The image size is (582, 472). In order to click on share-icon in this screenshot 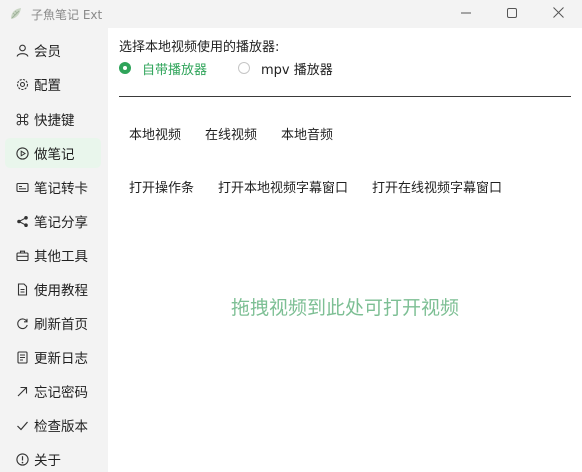, I will do `click(22, 221)`.